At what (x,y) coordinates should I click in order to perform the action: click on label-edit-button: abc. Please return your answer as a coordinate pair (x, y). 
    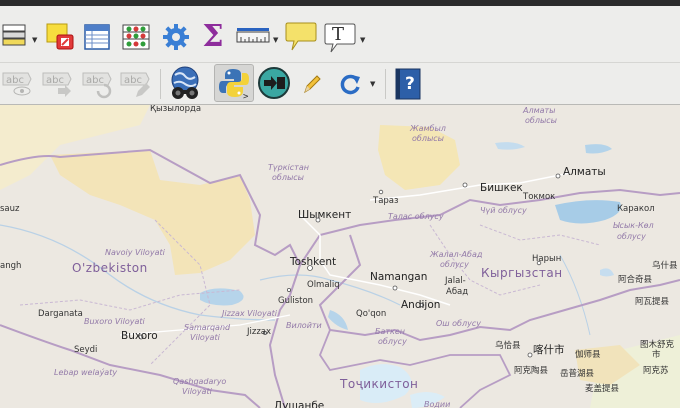
    Looking at the image, I should click on (135, 84).